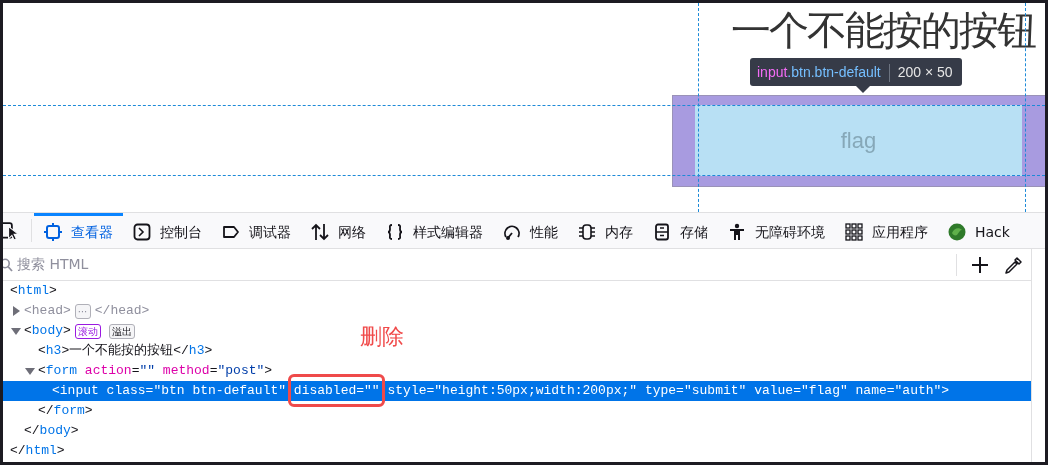  Describe the element at coordinates (33, 291) in the screenshot. I see `code-text: <html>` at that location.